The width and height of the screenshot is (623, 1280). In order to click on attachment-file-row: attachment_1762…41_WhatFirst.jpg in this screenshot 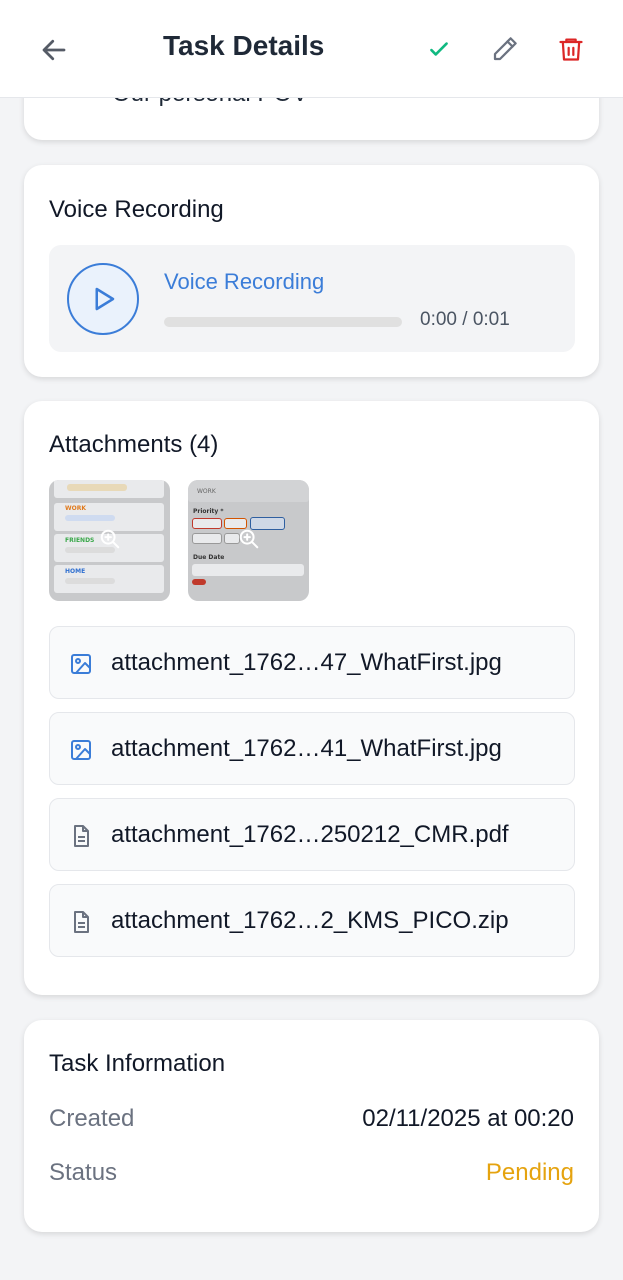, I will do `click(312, 748)`.